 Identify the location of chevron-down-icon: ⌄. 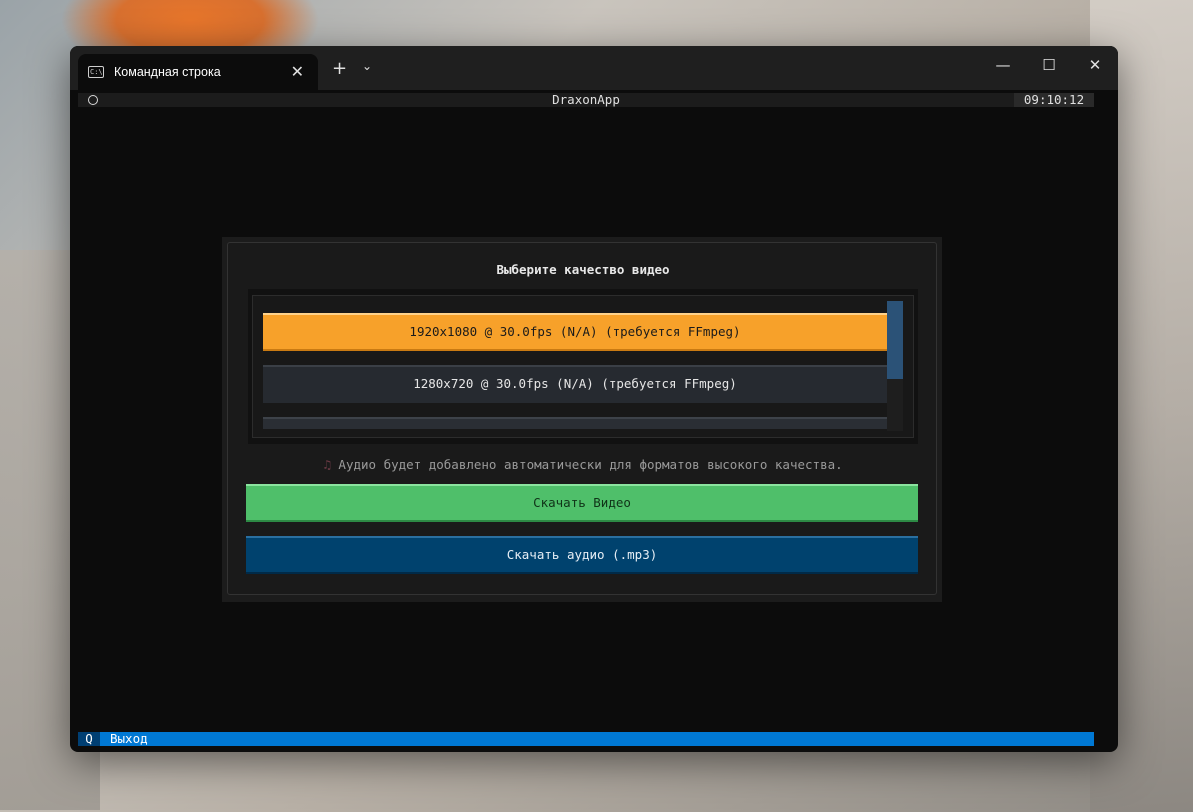
(367, 66).